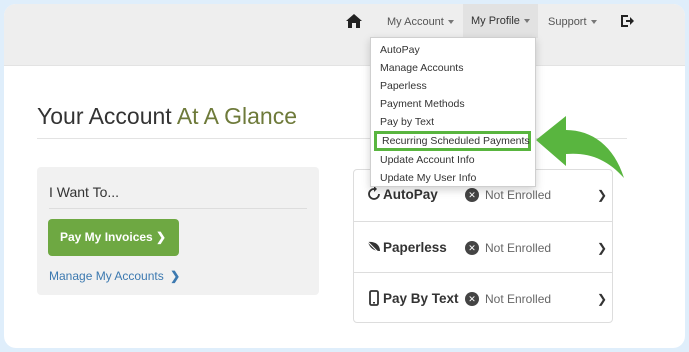  I want to click on status-row-pay-by-text: Pay By Text ✕ Not Enrolled ❯, so click(483, 298).